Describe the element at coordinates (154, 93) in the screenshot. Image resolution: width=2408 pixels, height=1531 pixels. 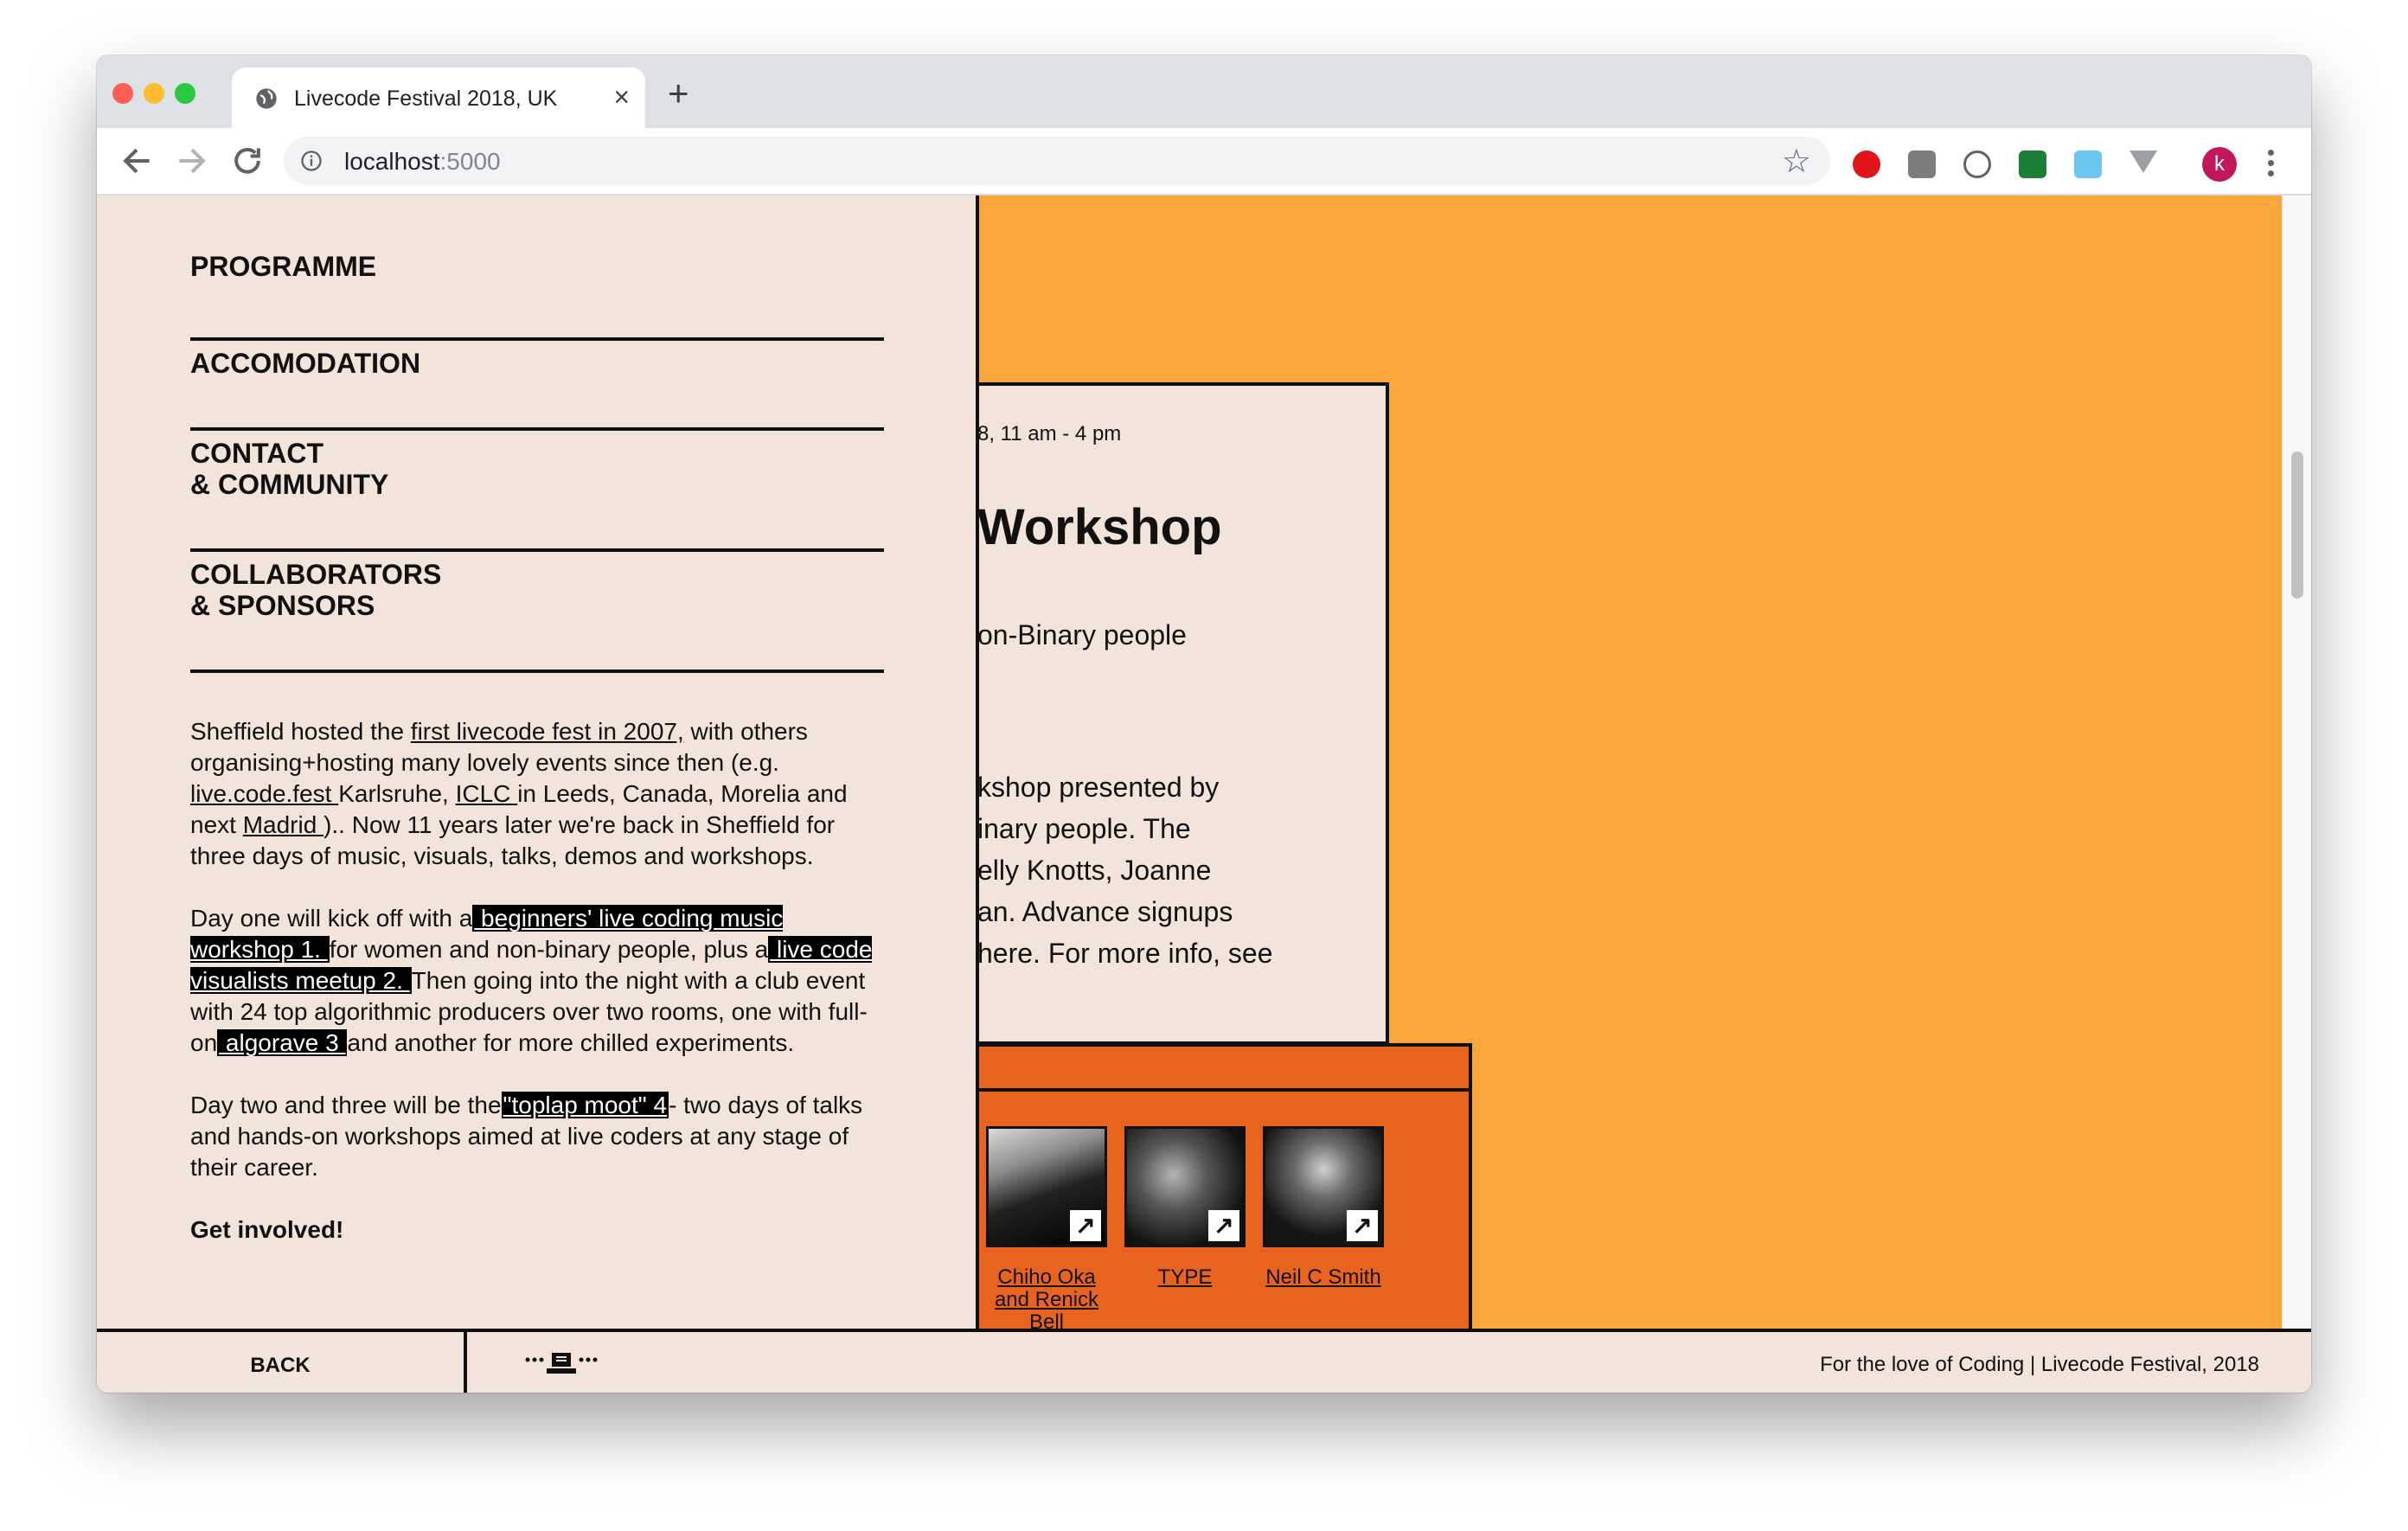
I see `minimize-window-button` at that location.